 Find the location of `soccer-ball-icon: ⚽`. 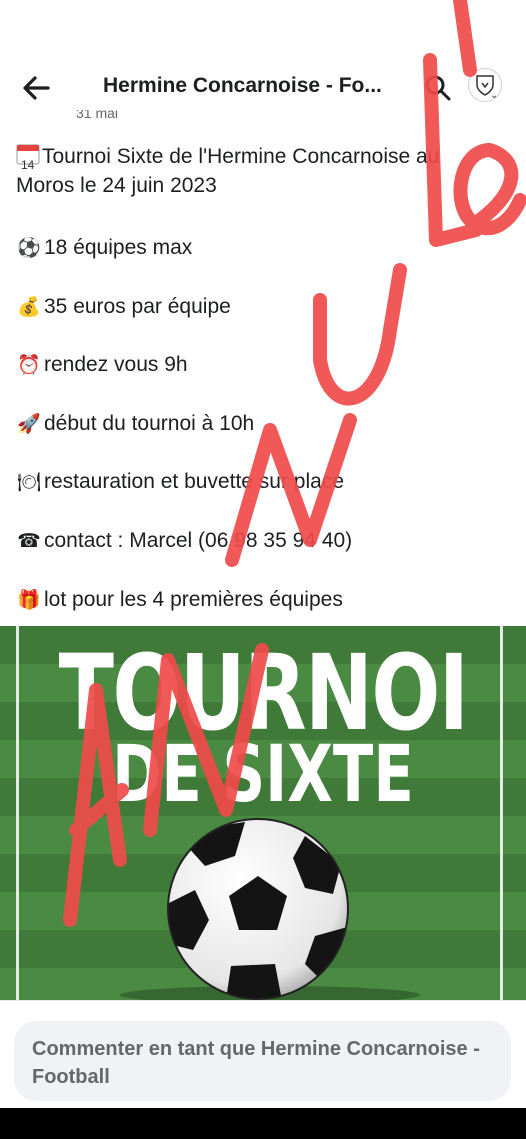

soccer-ball-icon: ⚽ is located at coordinates (29, 248).